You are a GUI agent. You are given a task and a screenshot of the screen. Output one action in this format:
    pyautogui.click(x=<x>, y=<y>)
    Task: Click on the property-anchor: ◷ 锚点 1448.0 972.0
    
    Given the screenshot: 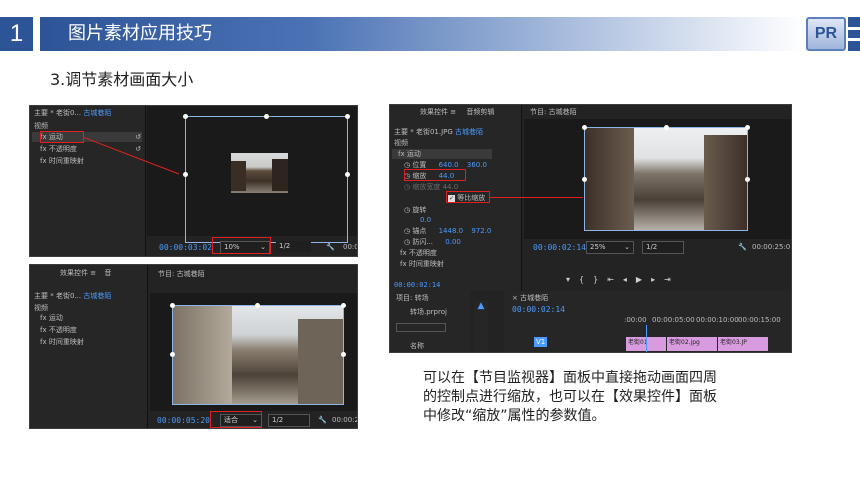 What is the action you would take?
    pyautogui.click(x=447, y=231)
    